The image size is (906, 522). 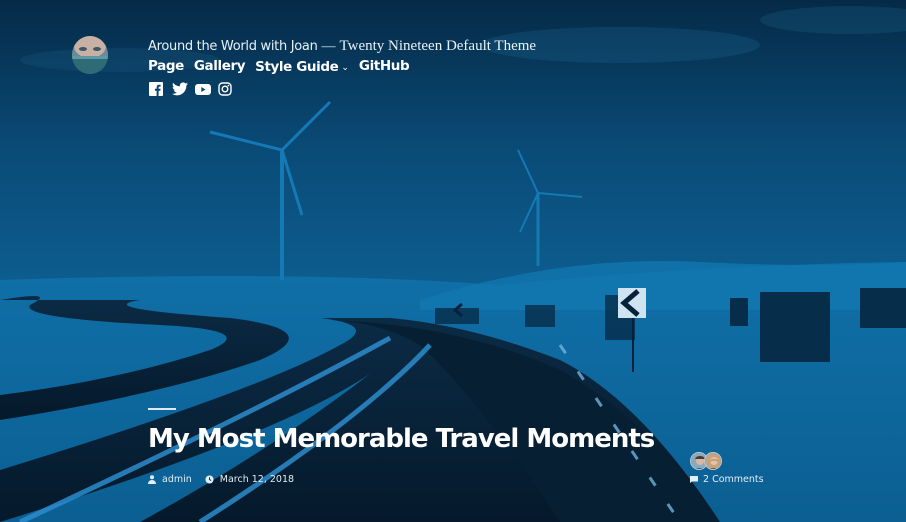 I want to click on author-link: admin, so click(x=177, y=479).